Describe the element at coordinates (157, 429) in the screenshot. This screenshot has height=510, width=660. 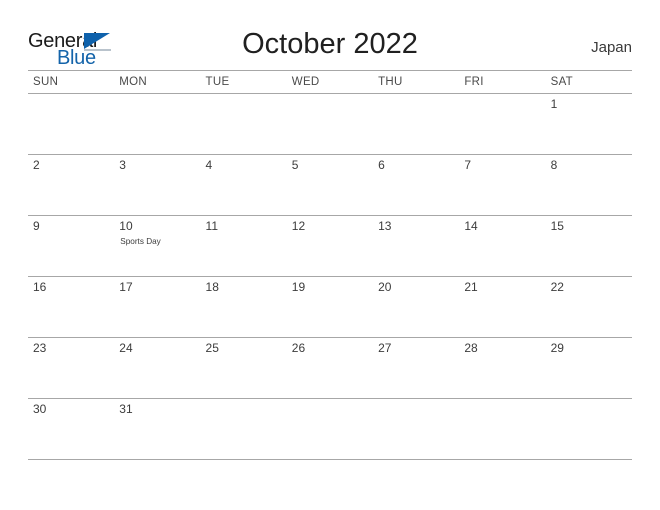
I see `day-cell: 31` at that location.